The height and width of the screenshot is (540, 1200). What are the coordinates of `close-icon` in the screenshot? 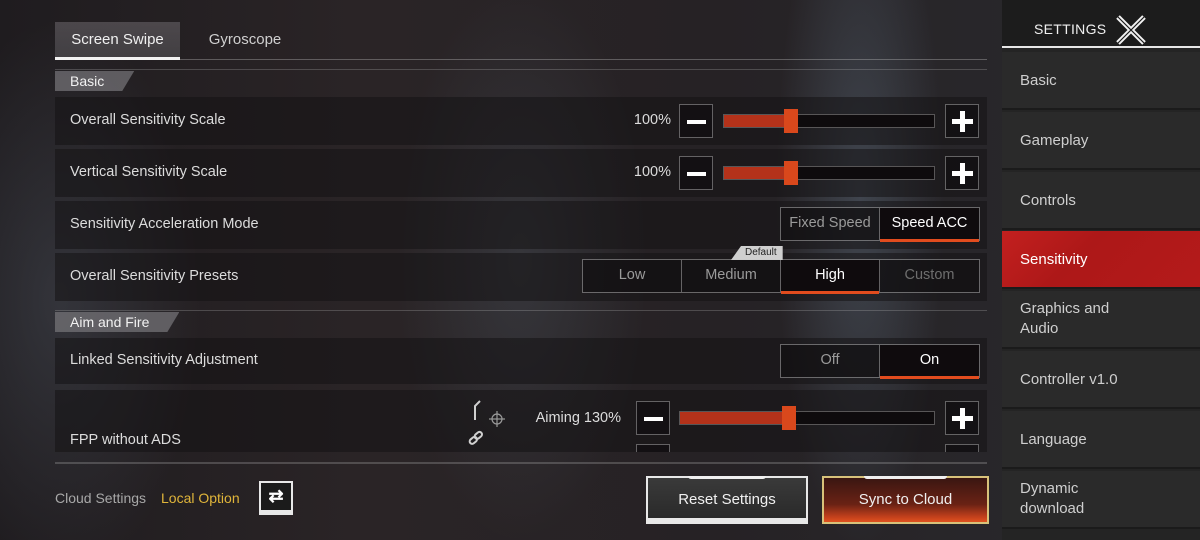 It's located at (1131, 30).